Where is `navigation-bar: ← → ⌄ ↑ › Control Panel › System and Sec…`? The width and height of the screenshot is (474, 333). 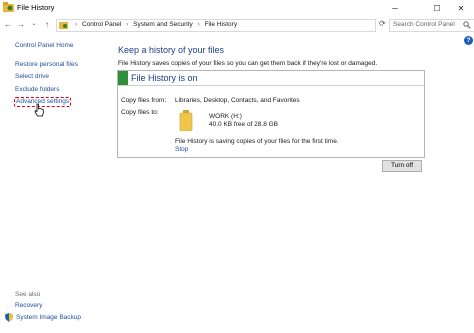
navigation-bar: ← → ⌄ ↑ › Control Panel › System and Sec… is located at coordinates (237, 25).